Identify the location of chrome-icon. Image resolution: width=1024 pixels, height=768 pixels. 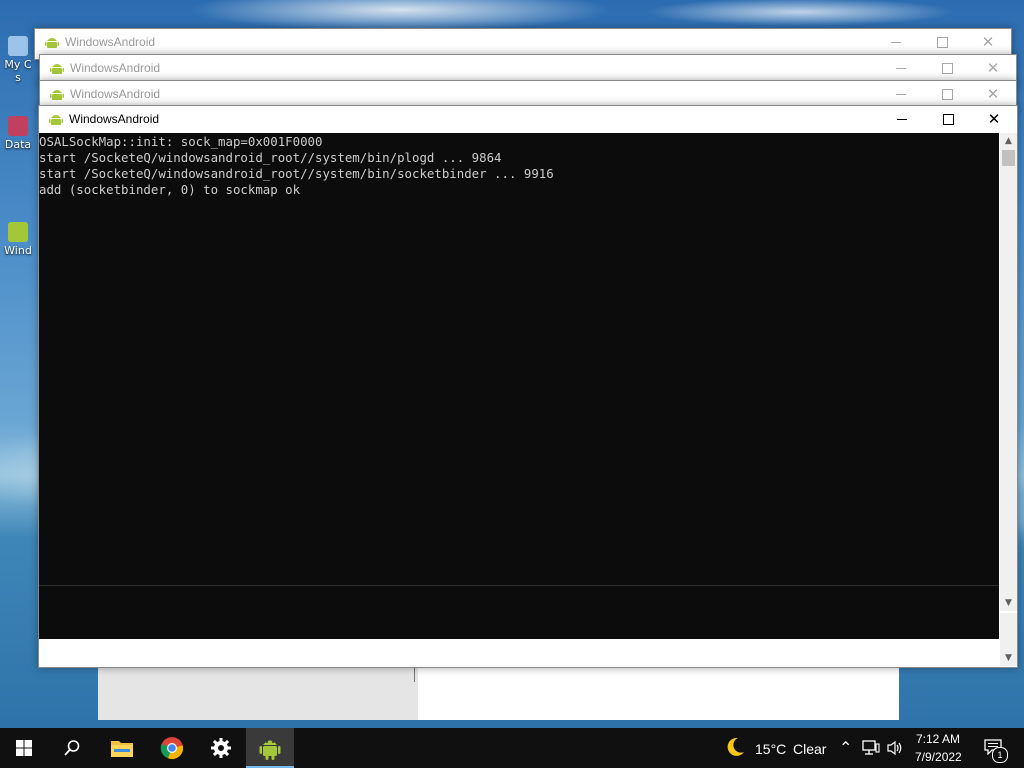
(172, 748).